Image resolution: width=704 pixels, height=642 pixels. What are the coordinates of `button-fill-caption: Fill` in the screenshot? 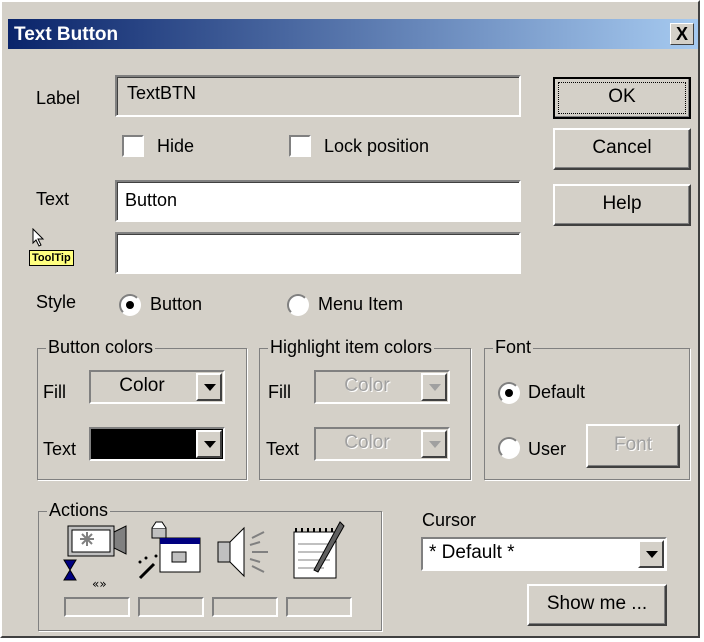 It's located at (54, 392).